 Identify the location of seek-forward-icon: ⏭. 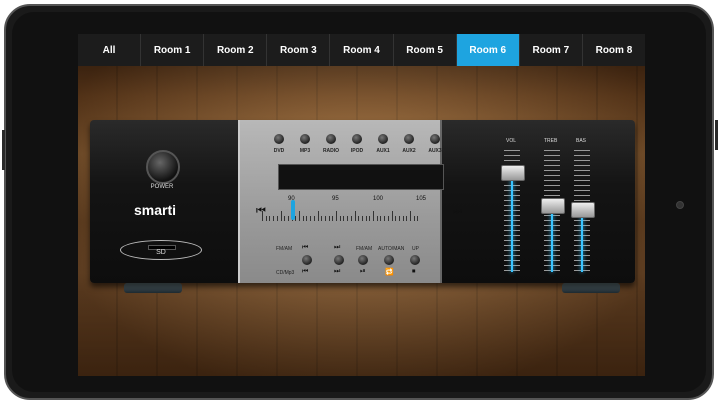
(457, 211).